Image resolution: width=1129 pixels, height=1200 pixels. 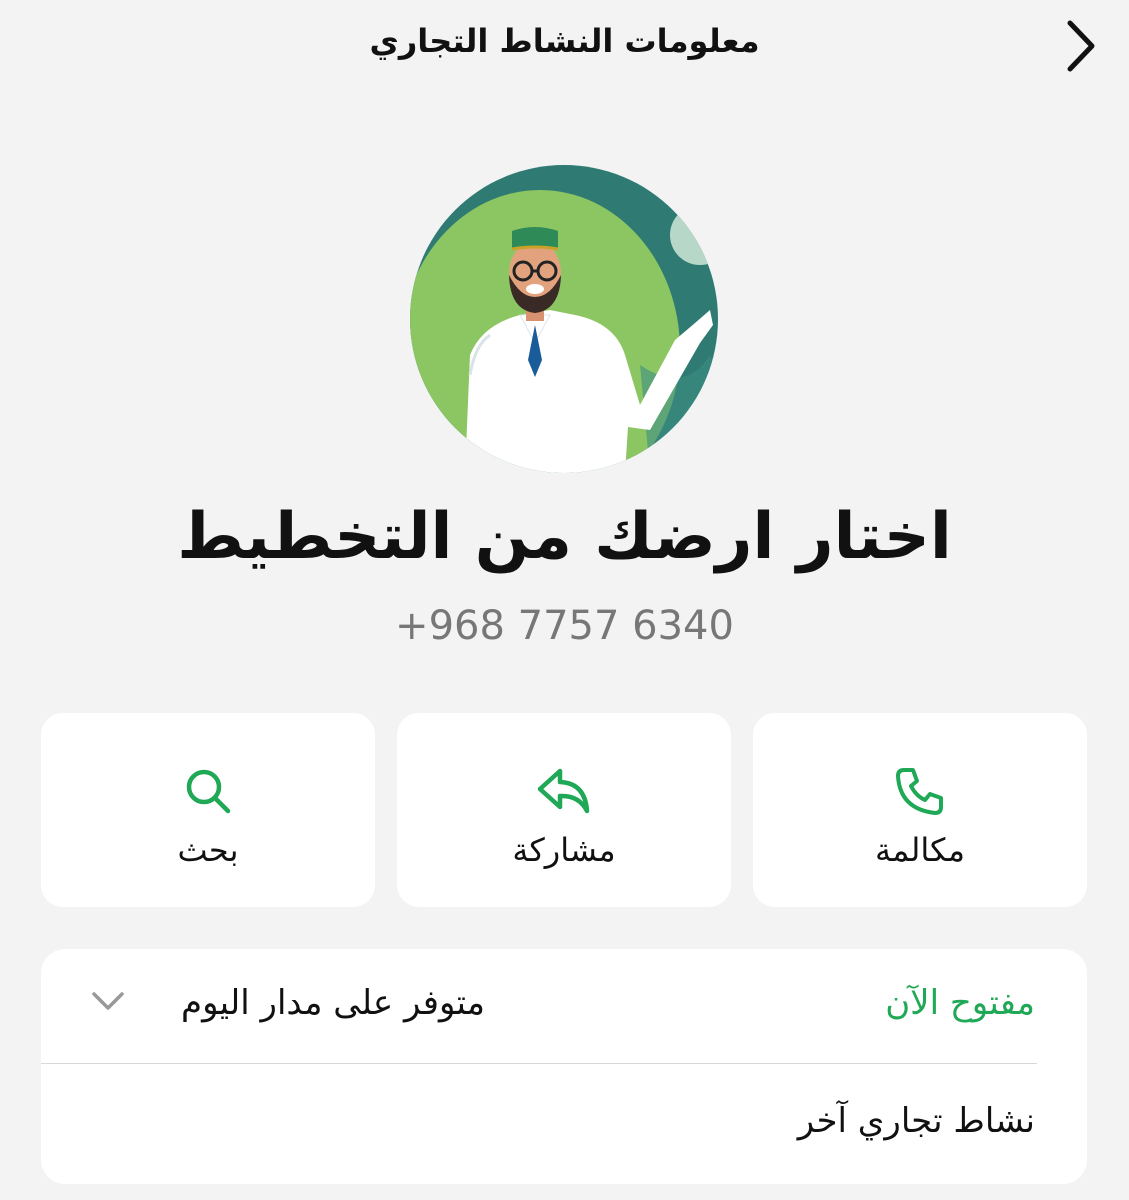 I want to click on business-name: اختار ارضك من التخطيط, so click(x=564, y=537).